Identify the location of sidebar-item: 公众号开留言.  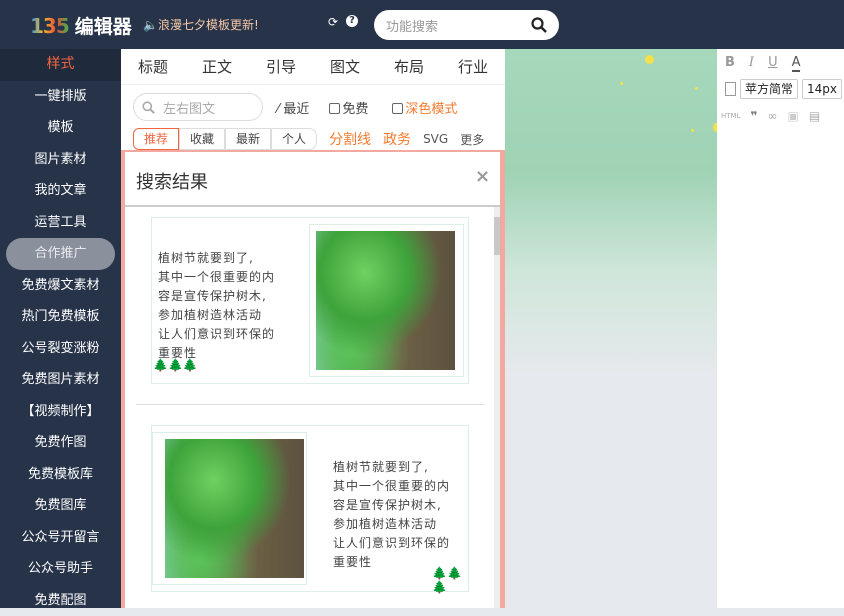
(60, 538).